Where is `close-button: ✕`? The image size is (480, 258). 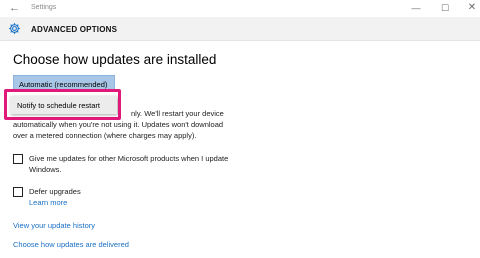 close-button: ✕ is located at coordinates (471, 8).